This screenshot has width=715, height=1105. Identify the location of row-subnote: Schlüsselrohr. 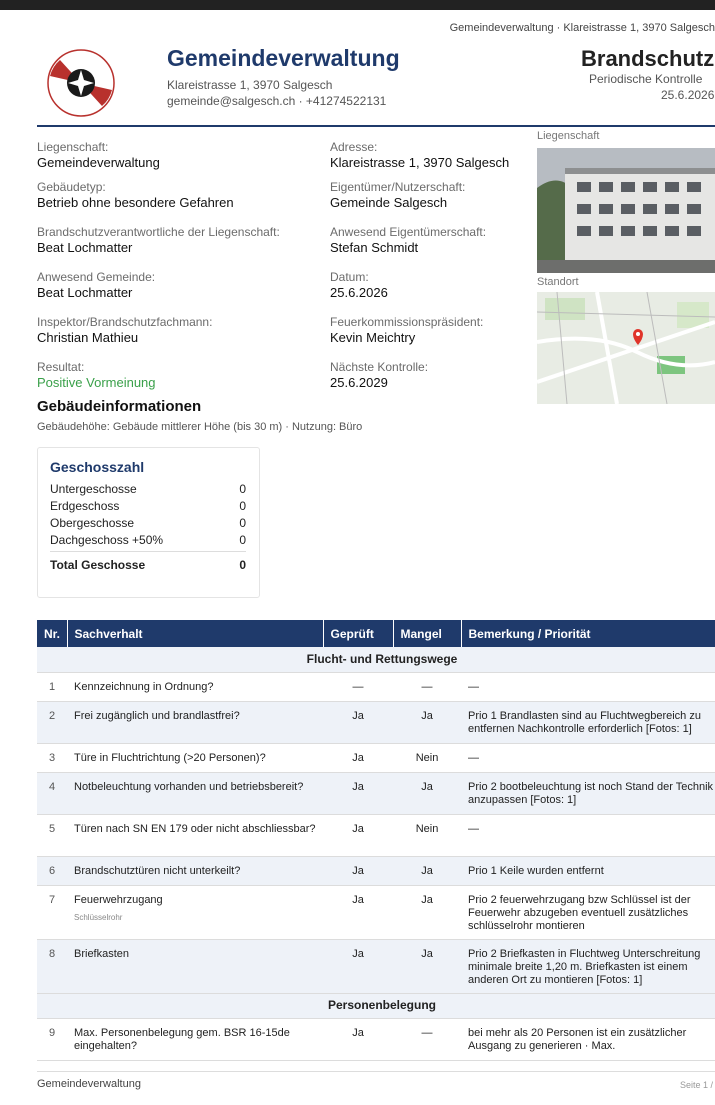
(98, 917).